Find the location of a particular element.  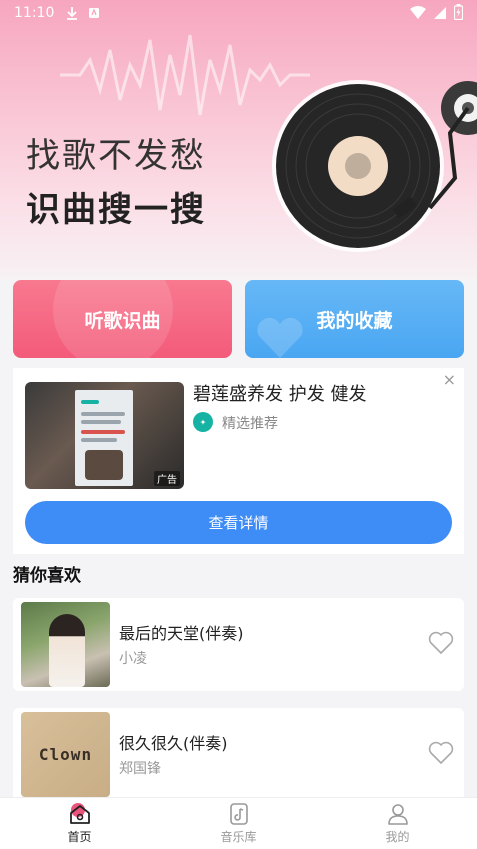

home-icon is located at coordinates (79, 813).